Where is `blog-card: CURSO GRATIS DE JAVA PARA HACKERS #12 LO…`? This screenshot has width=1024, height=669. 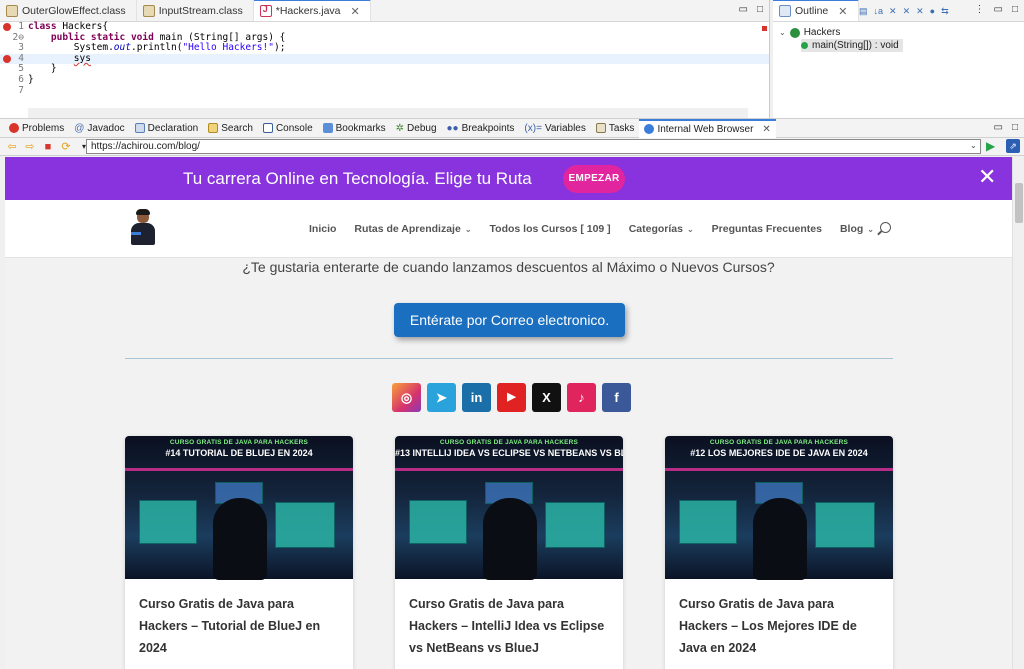 blog-card: CURSO GRATIS DE JAVA PARA HACKERS #12 LO… is located at coordinates (779, 552).